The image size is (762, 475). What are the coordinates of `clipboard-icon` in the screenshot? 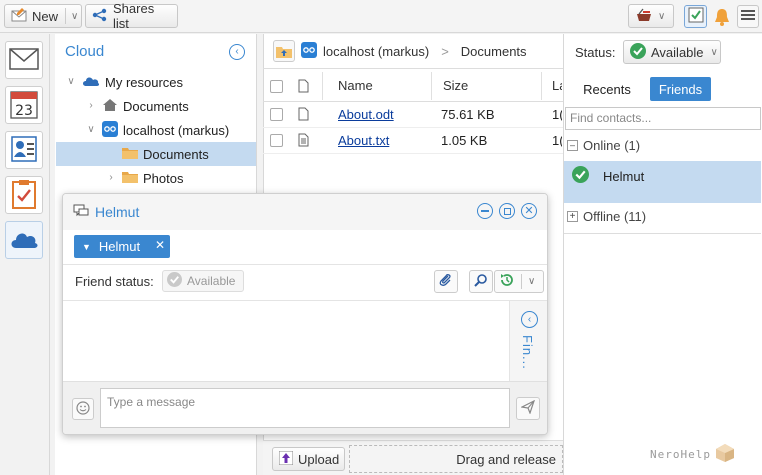 It's located at (24, 195).